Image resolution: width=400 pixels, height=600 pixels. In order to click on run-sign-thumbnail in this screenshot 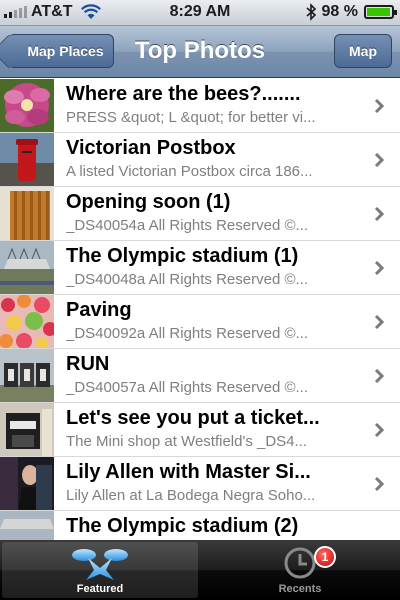, I will do `click(27, 375)`.